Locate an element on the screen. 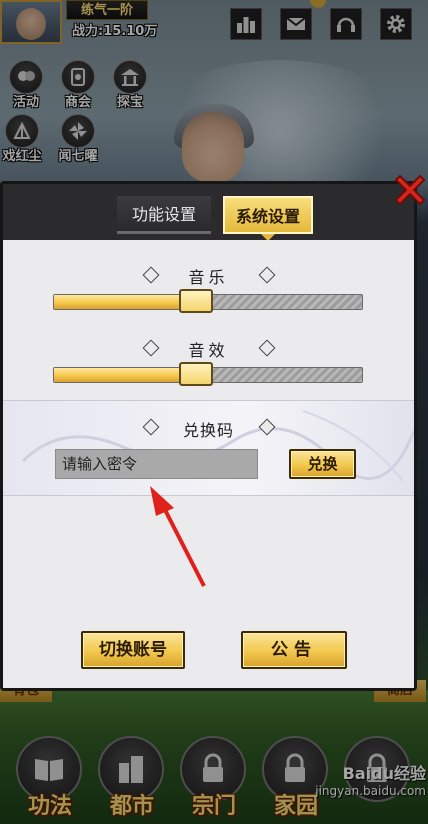 Image resolution: width=428 pixels, height=824 pixels. close-button is located at coordinates (409, 190).